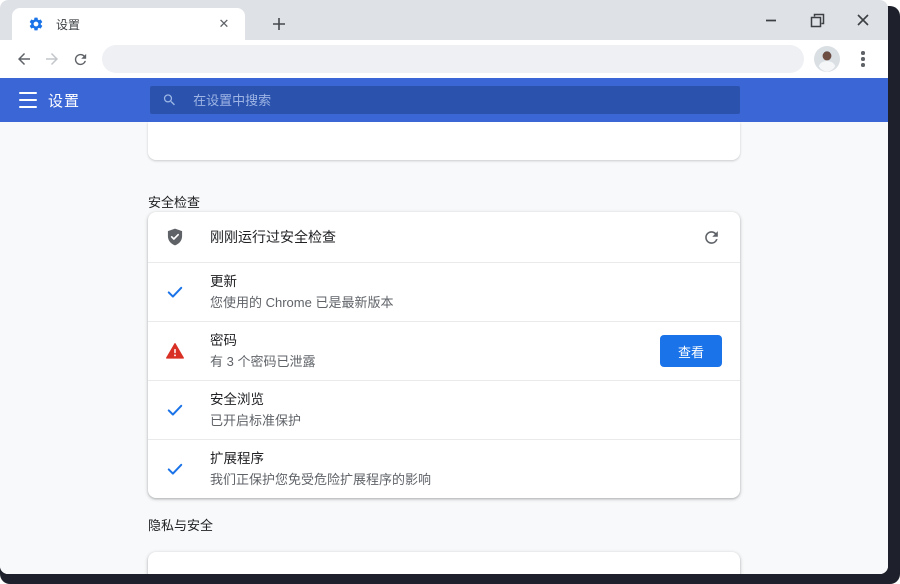 The width and height of the screenshot is (900, 584). What do you see at coordinates (181, 525) in the screenshot?
I see `section-label-privacy: 隐私与安全` at bounding box center [181, 525].